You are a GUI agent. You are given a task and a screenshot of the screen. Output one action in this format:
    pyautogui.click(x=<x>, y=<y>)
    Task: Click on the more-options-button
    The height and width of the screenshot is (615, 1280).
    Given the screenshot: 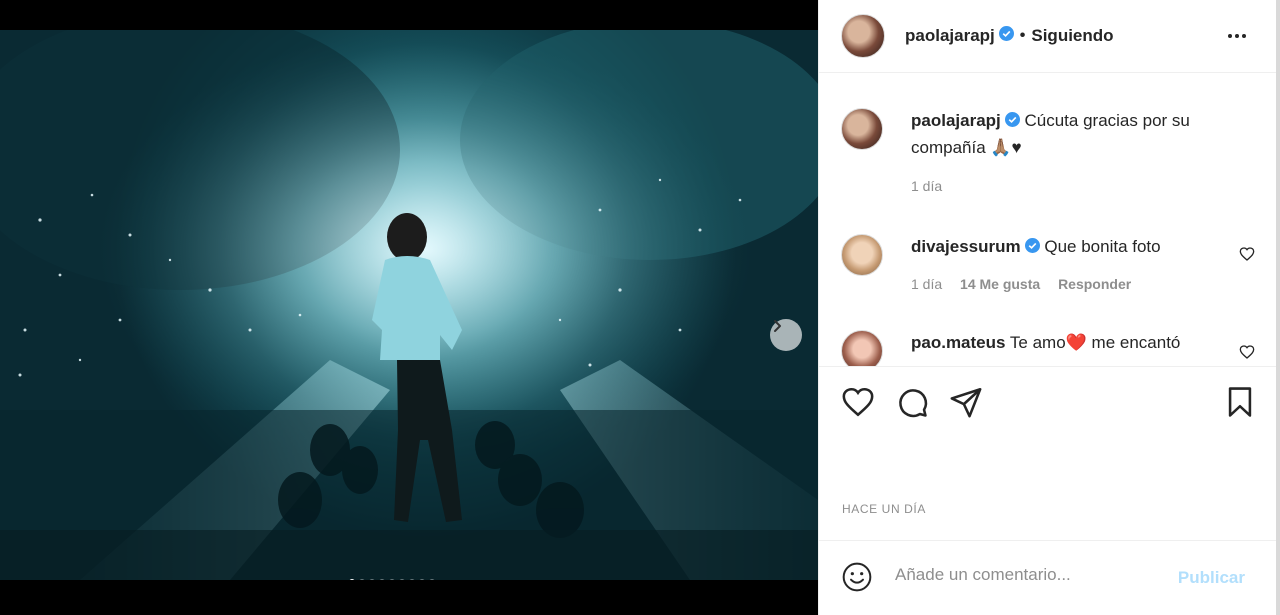 What is the action you would take?
    pyautogui.click(x=1237, y=38)
    